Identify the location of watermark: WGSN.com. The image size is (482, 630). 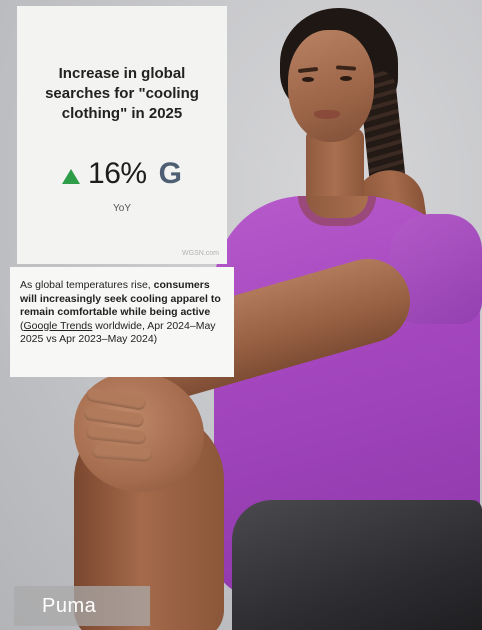
(200, 253).